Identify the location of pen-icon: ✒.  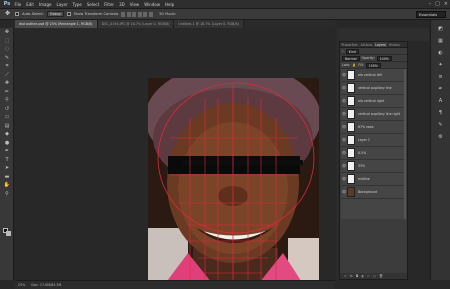
(7, 151).